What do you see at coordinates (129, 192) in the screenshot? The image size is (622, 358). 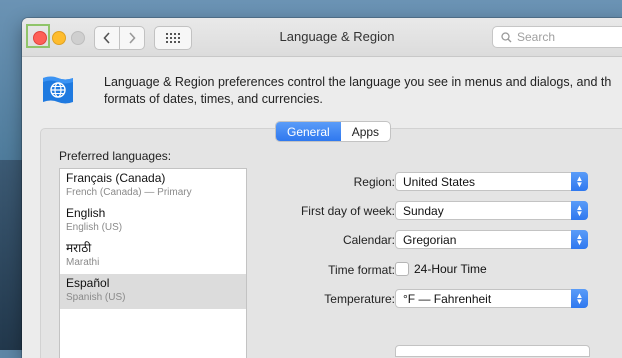 I see `language-subtitle: French (Canada) — Primary` at bounding box center [129, 192].